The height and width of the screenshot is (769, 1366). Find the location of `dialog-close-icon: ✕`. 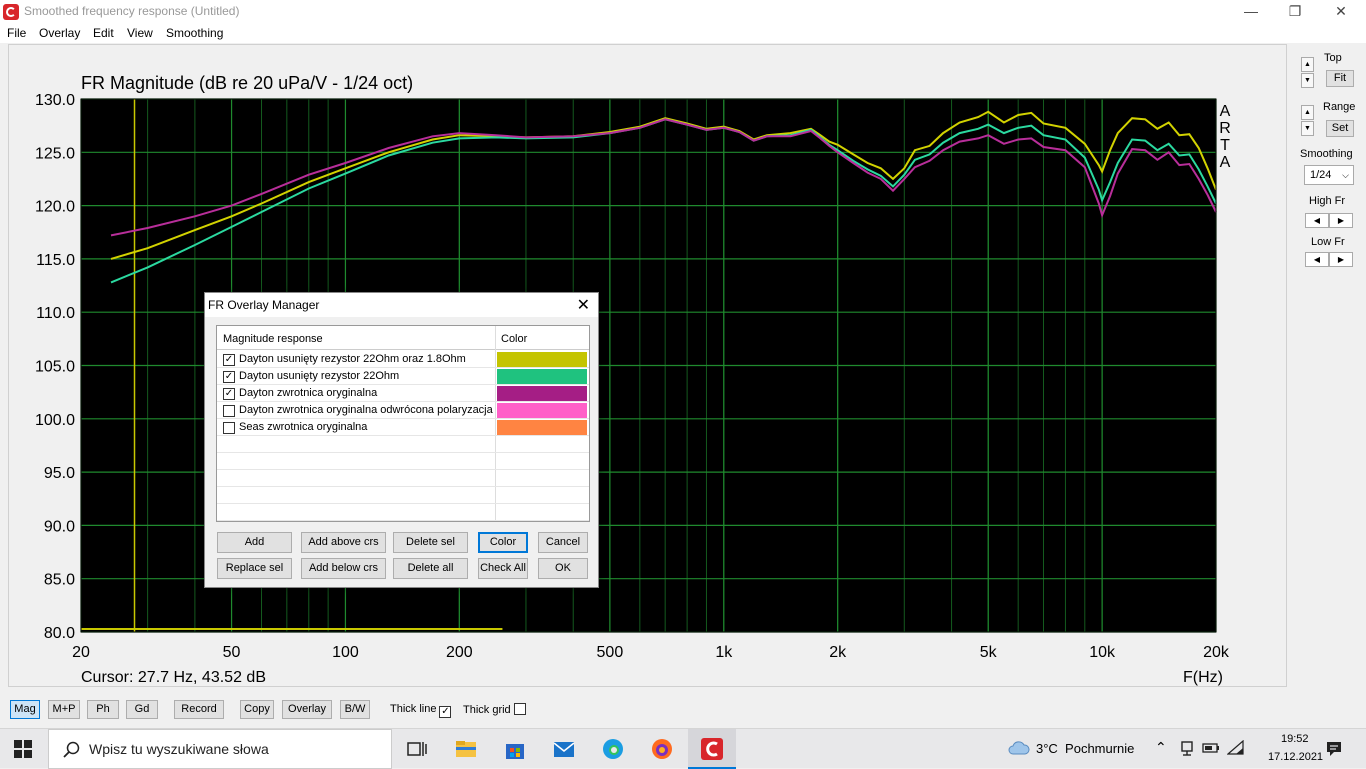

dialog-close-icon: ✕ is located at coordinates (583, 305).